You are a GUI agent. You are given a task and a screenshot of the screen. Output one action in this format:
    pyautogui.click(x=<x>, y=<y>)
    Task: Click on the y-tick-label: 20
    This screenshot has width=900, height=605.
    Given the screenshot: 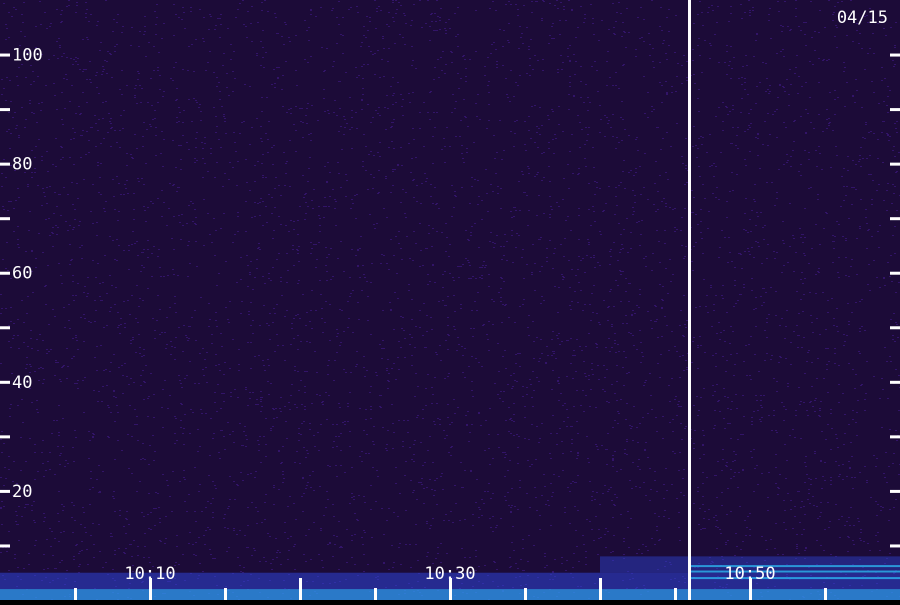 What is the action you would take?
    pyautogui.click(x=22, y=492)
    